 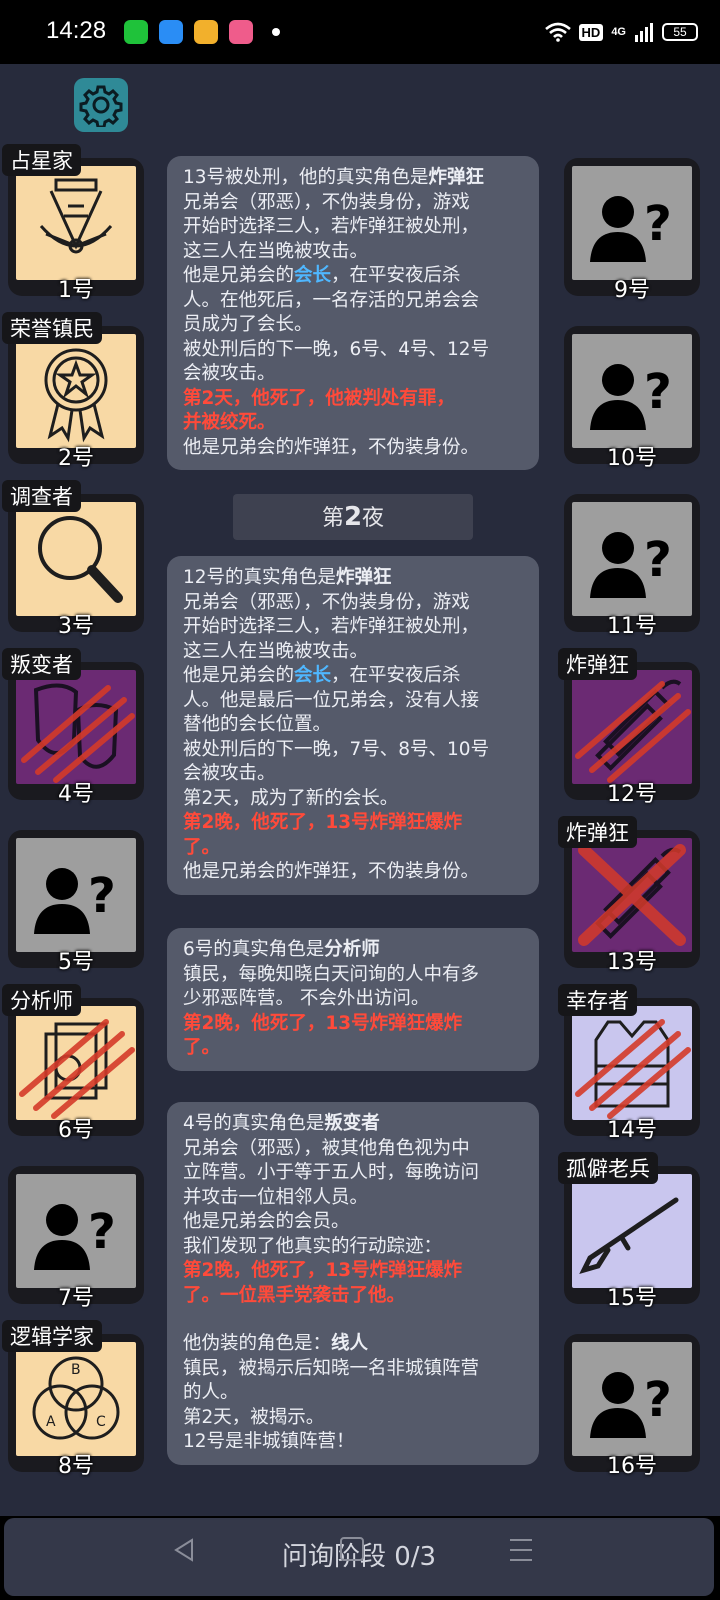 I want to click on status-bar: 14:28 HD 4G 55, so click(x=360, y=32).